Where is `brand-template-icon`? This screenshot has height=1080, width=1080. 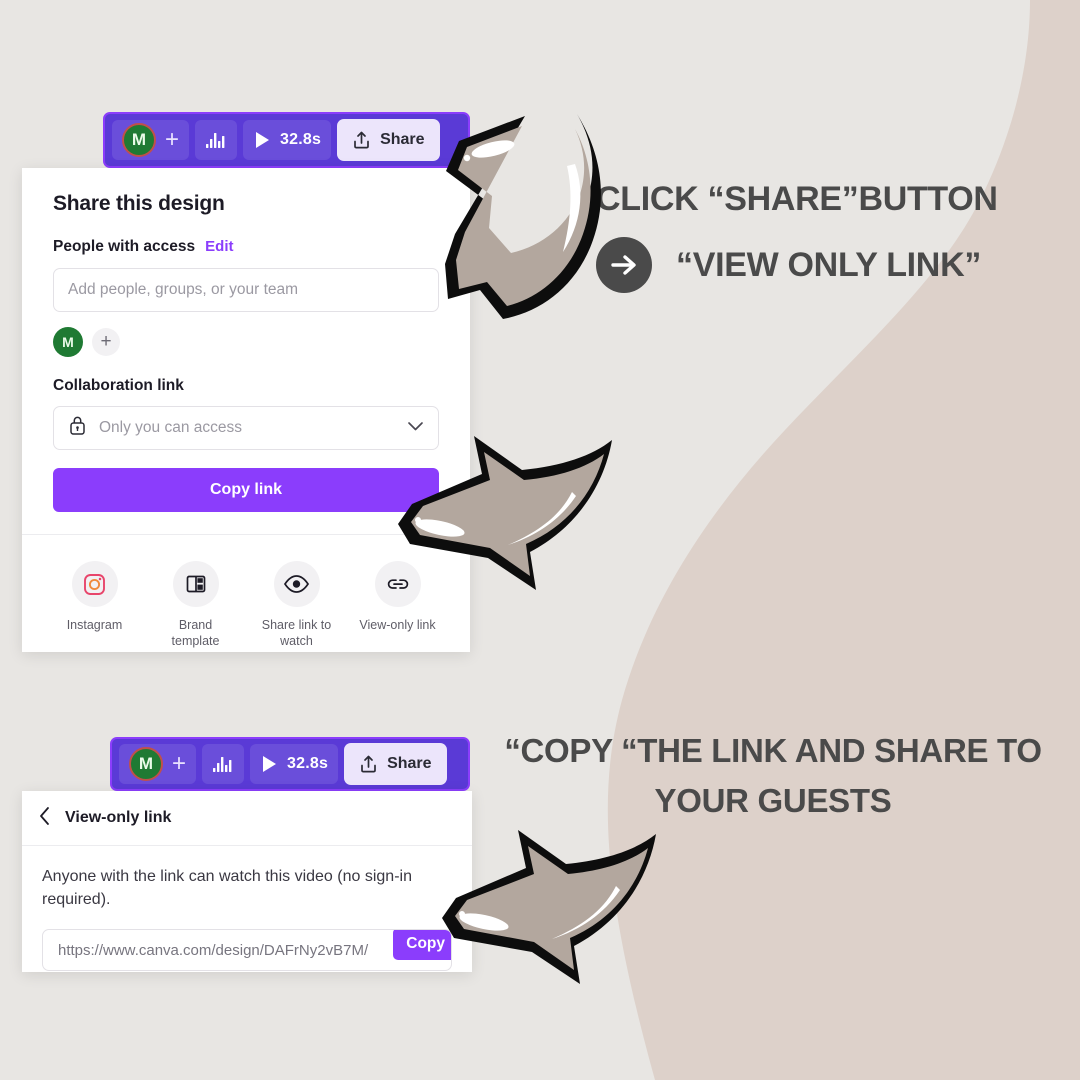 brand-template-icon is located at coordinates (195, 584).